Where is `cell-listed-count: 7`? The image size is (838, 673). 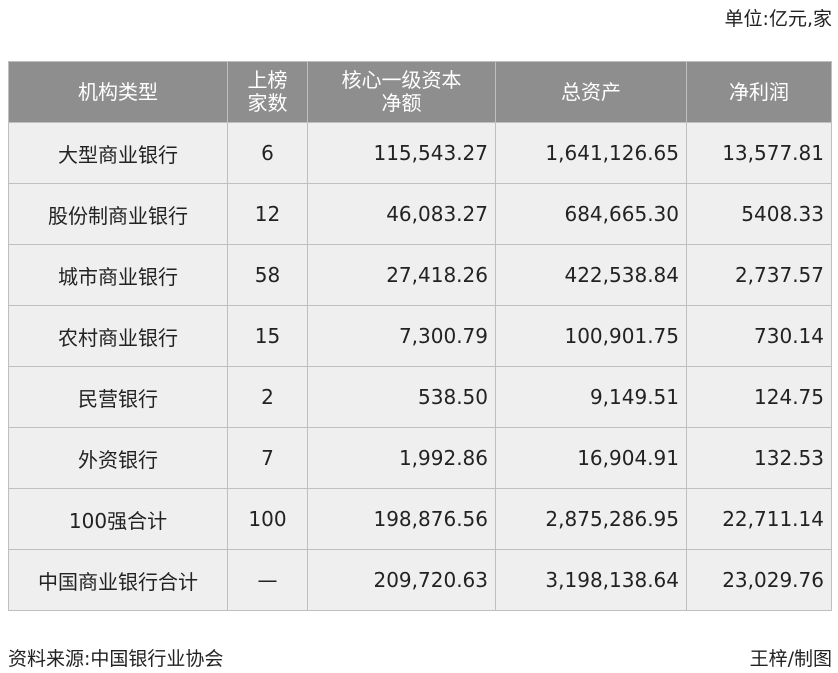 cell-listed-count: 7 is located at coordinates (267, 458).